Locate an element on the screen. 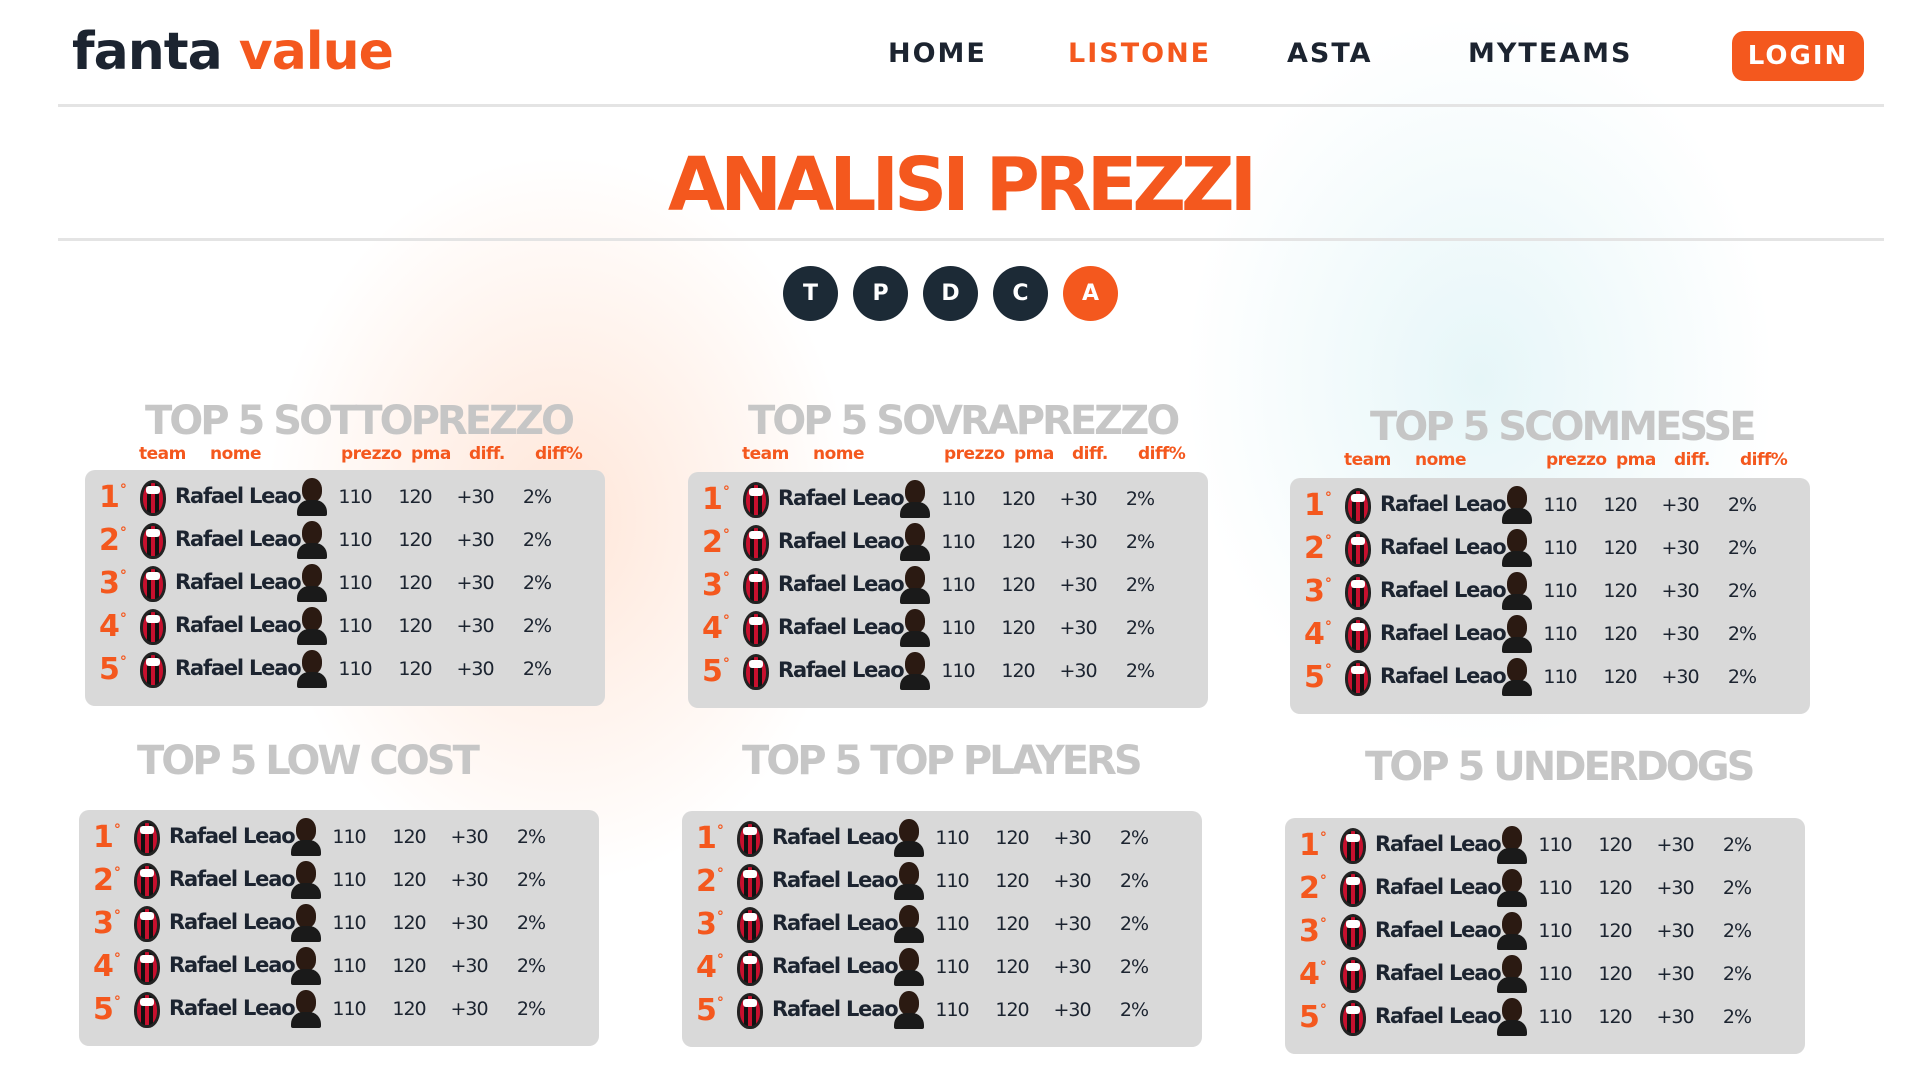 The width and height of the screenshot is (1920, 1080). filter-d-button: D is located at coordinates (950, 293).